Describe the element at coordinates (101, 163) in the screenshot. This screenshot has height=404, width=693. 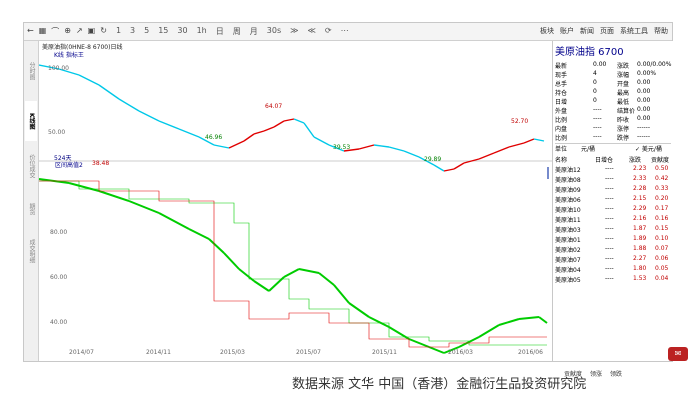
I see `indicator-value: 38.48` at that location.